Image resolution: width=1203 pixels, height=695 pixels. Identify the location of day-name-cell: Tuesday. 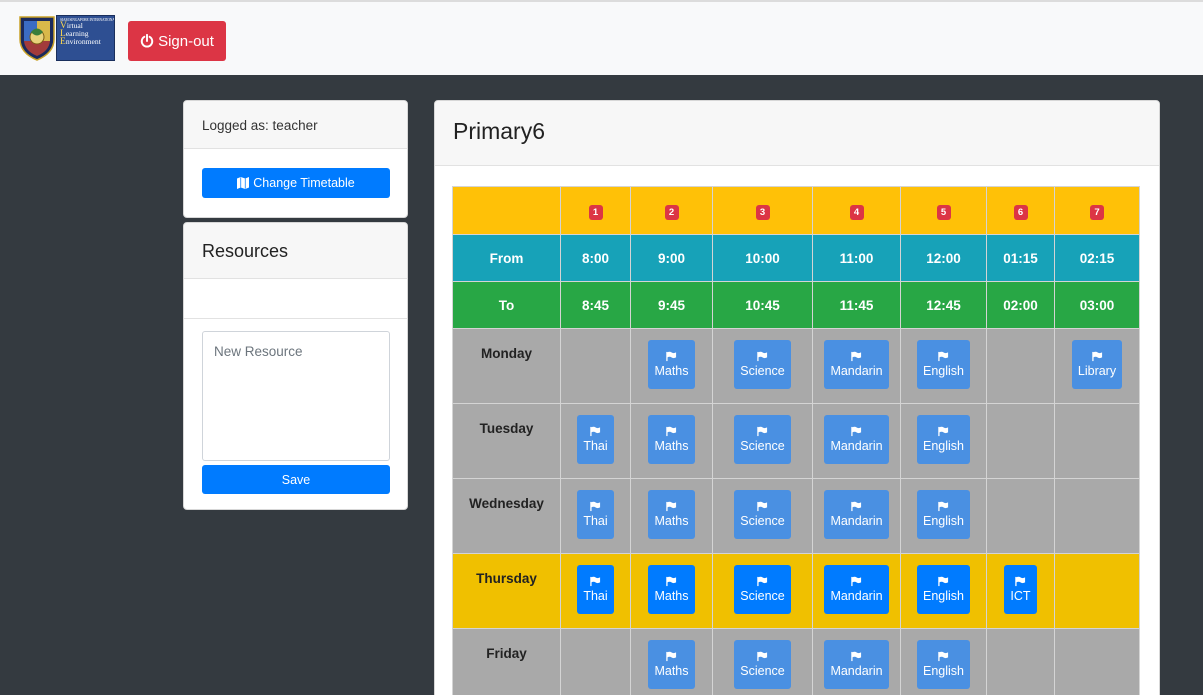
(506, 441).